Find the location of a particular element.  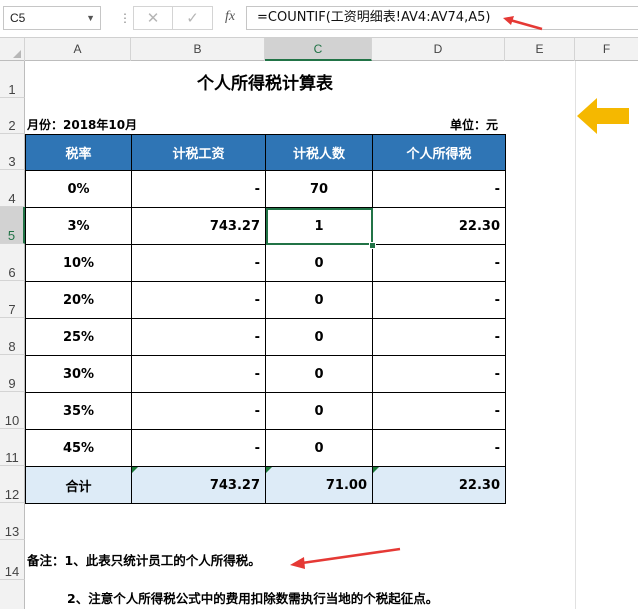

table-row: 10% - 0 - is located at coordinates (265, 263).